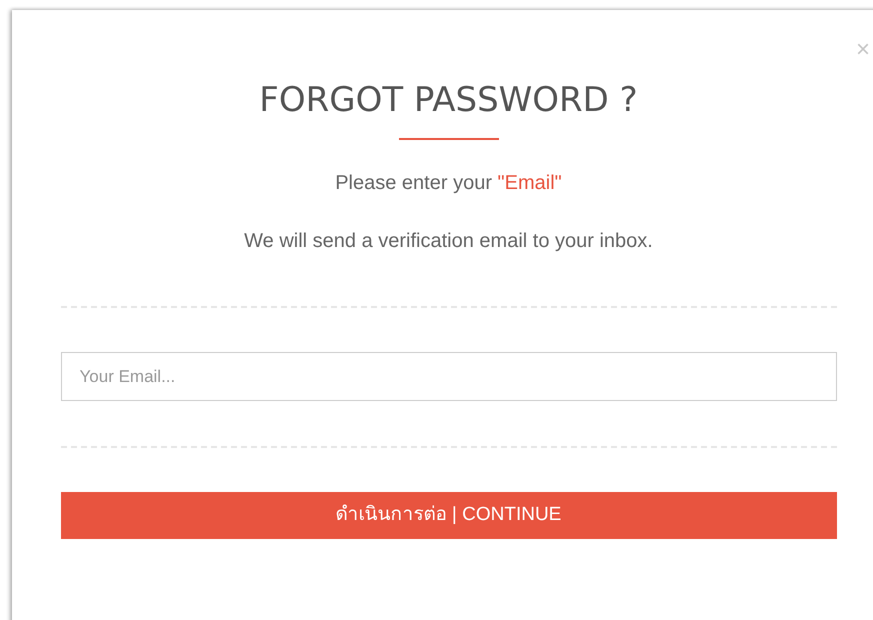  What do you see at coordinates (448, 241) in the screenshot?
I see `info-text: We will send a verification email to your inbox.` at bounding box center [448, 241].